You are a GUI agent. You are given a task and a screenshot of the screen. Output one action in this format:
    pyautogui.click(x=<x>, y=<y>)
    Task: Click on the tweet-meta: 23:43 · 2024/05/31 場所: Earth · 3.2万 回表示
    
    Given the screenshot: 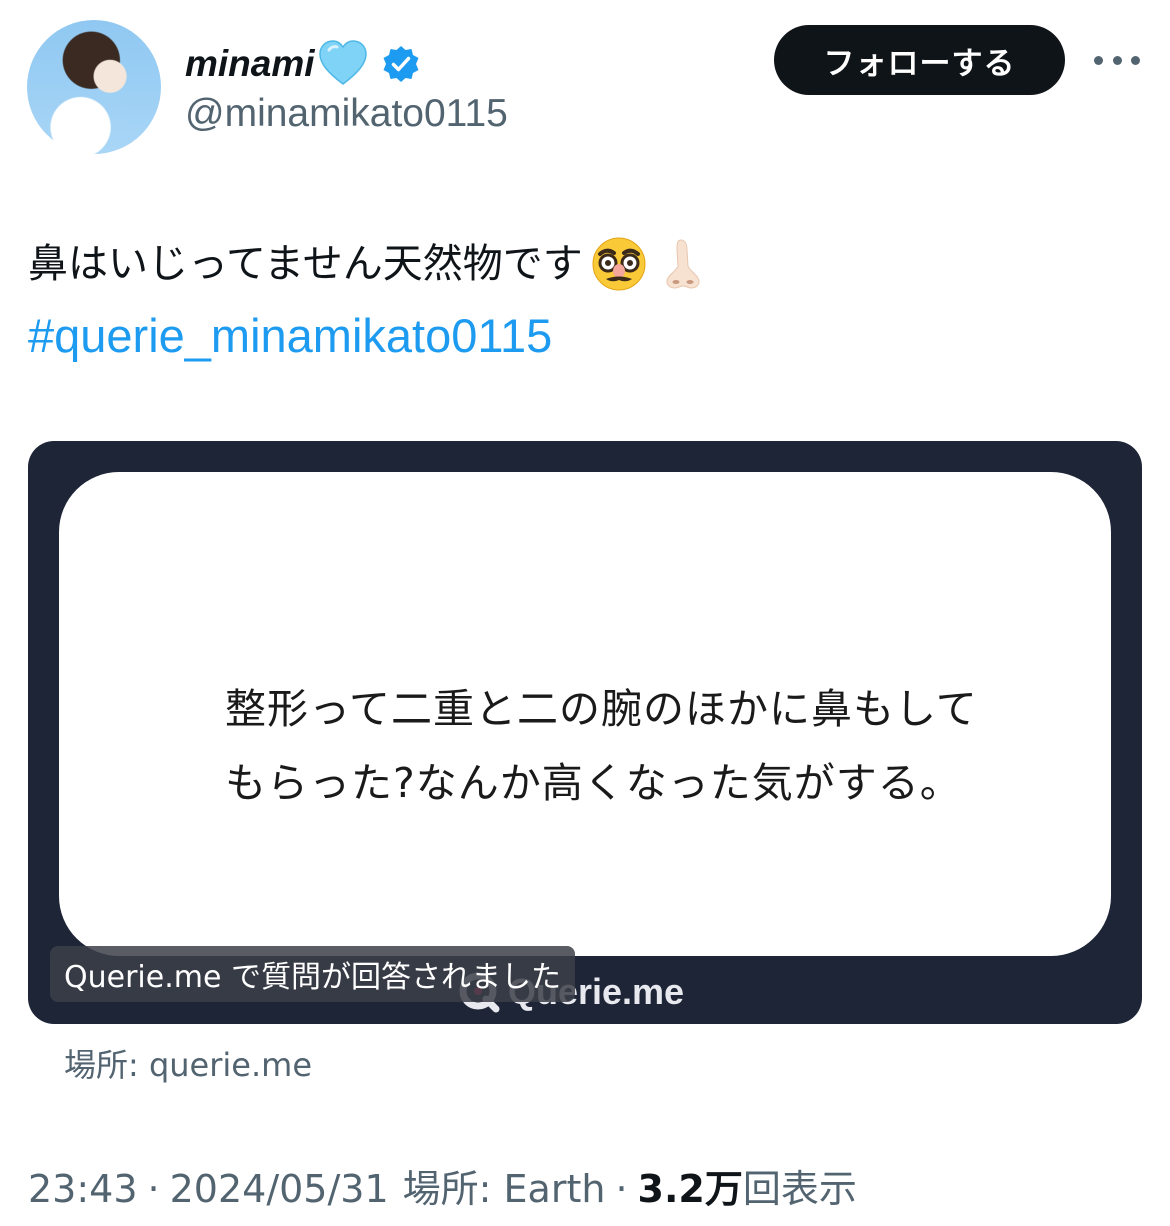 What is the action you would take?
    pyautogui.click(x=442, y=1185)
    